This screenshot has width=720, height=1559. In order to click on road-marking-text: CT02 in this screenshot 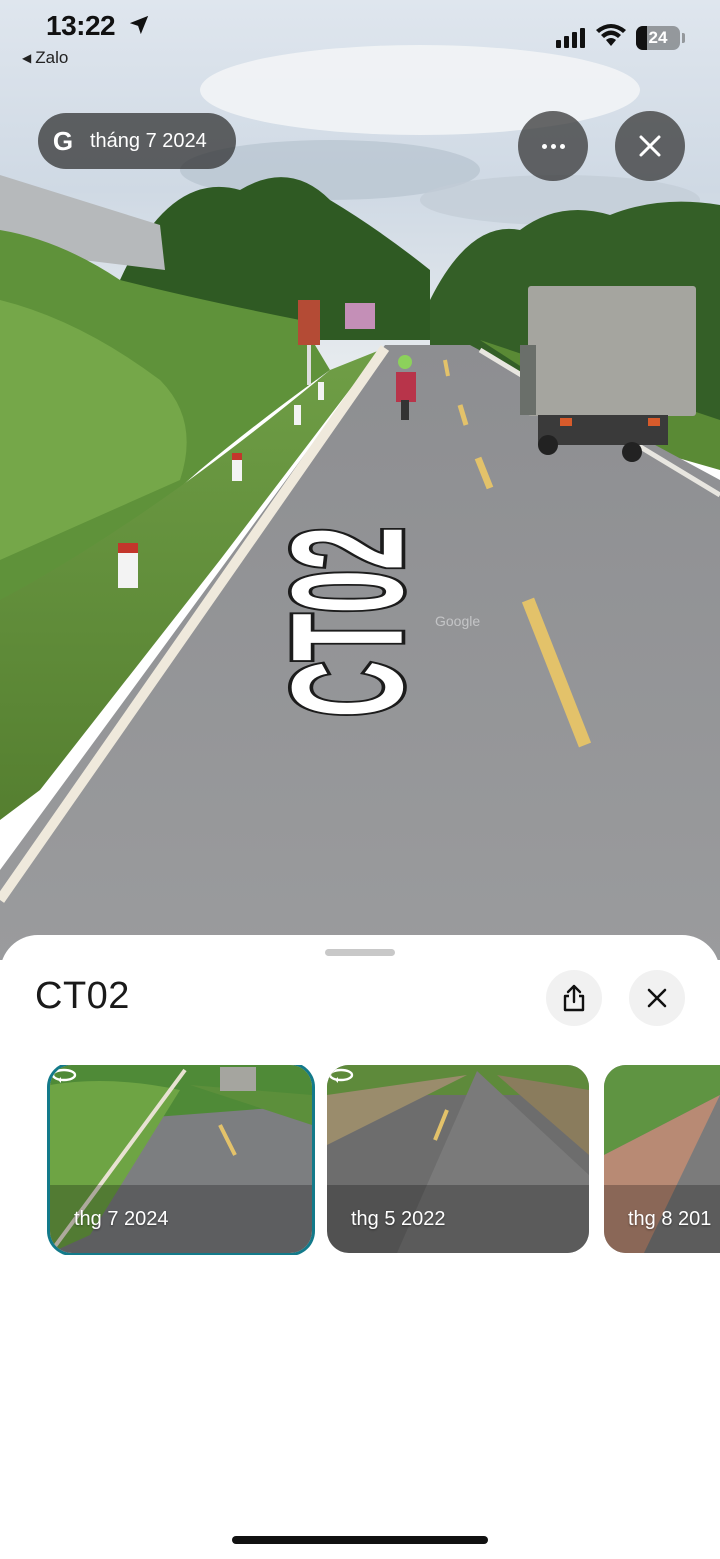, I will do `click(348, 622)`.